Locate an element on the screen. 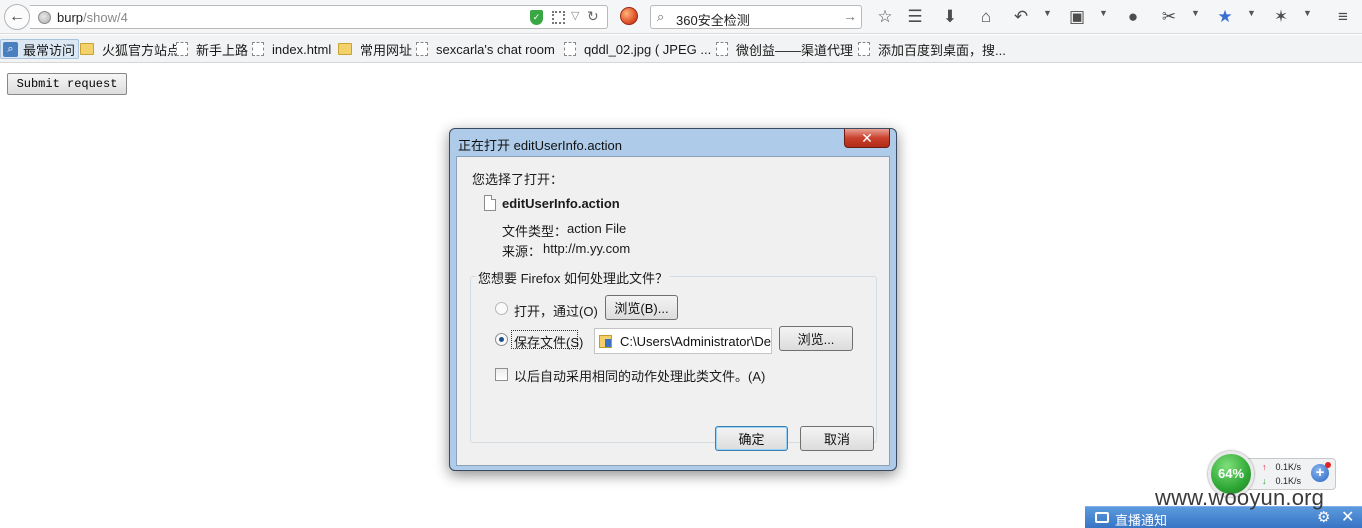  chat-bubble-icon: ● is located at coordinates (1133, 17).